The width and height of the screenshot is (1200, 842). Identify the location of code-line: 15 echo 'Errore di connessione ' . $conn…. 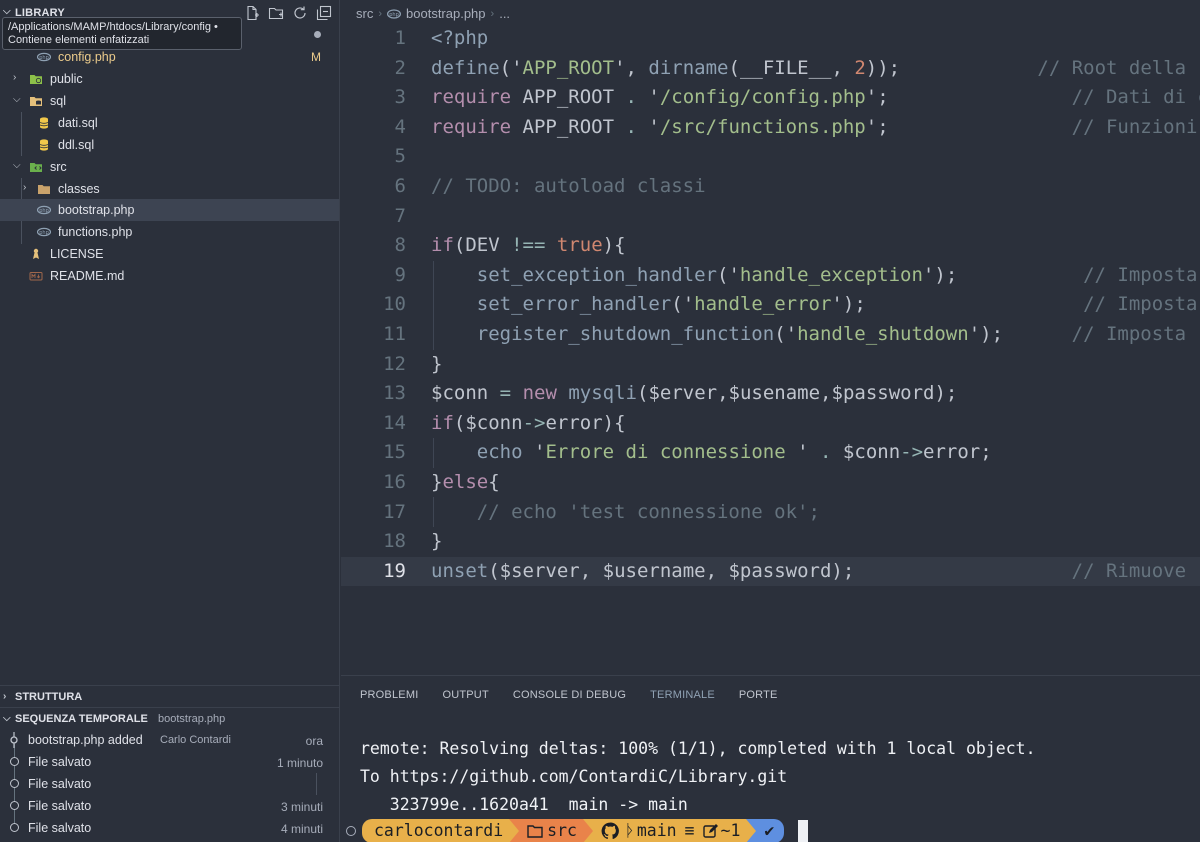
(770, 453).